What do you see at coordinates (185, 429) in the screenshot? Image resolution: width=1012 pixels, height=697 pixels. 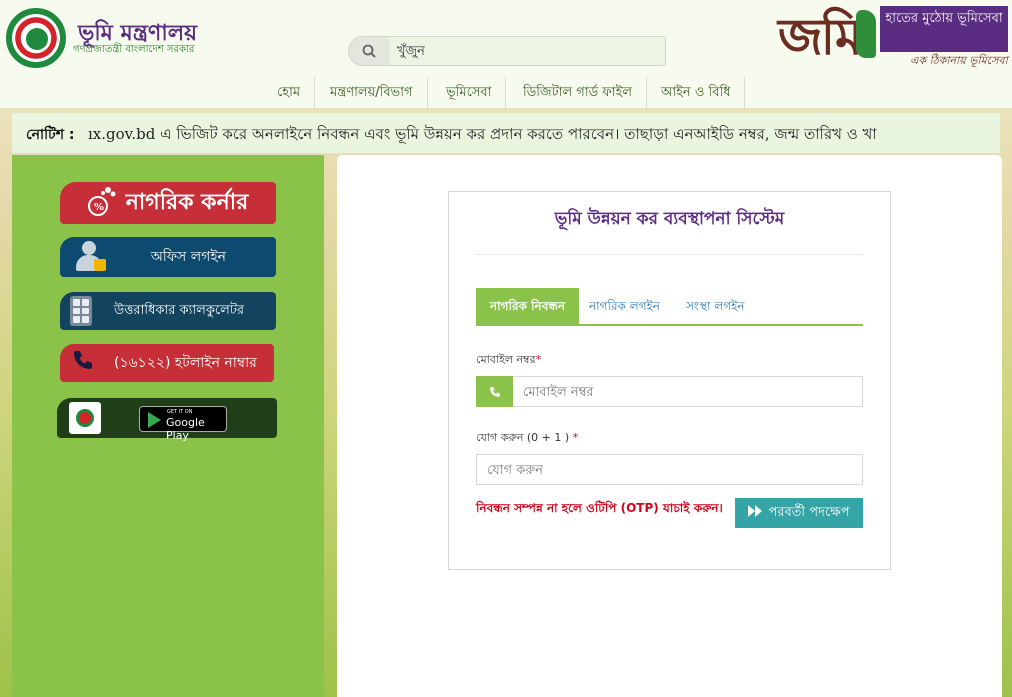 I see `gplay-big-label: Google Play` at bounding box center [185, 429].